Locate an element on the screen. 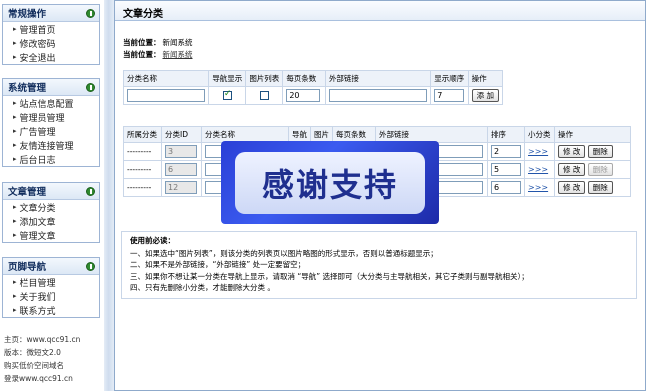 This screenshot has width=650, height=391. sidebar-item-add-article: 添加文章 is located at coordinates (51, 221).